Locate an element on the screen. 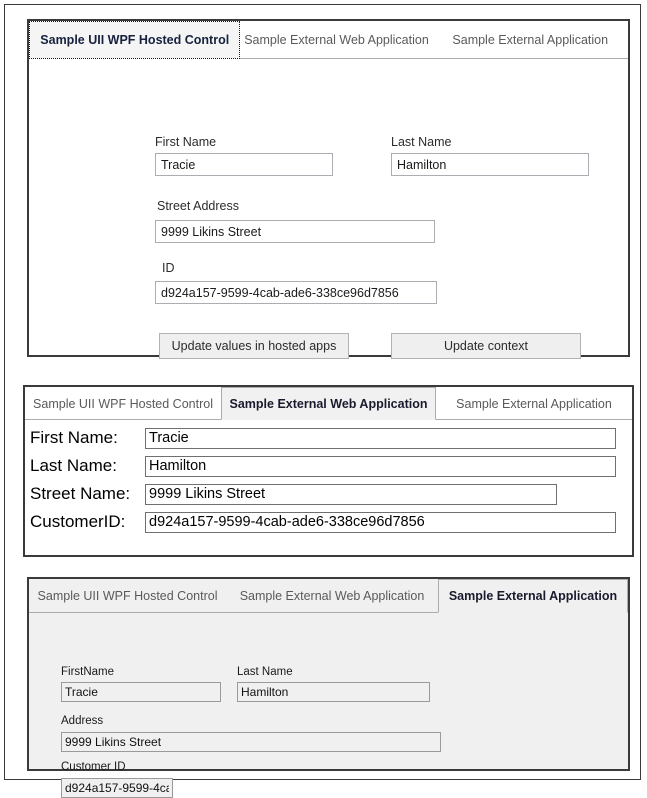 The width and height of the screenshot is (647, 798). first-name-label: FirstName is located at coordinates (88, 672).